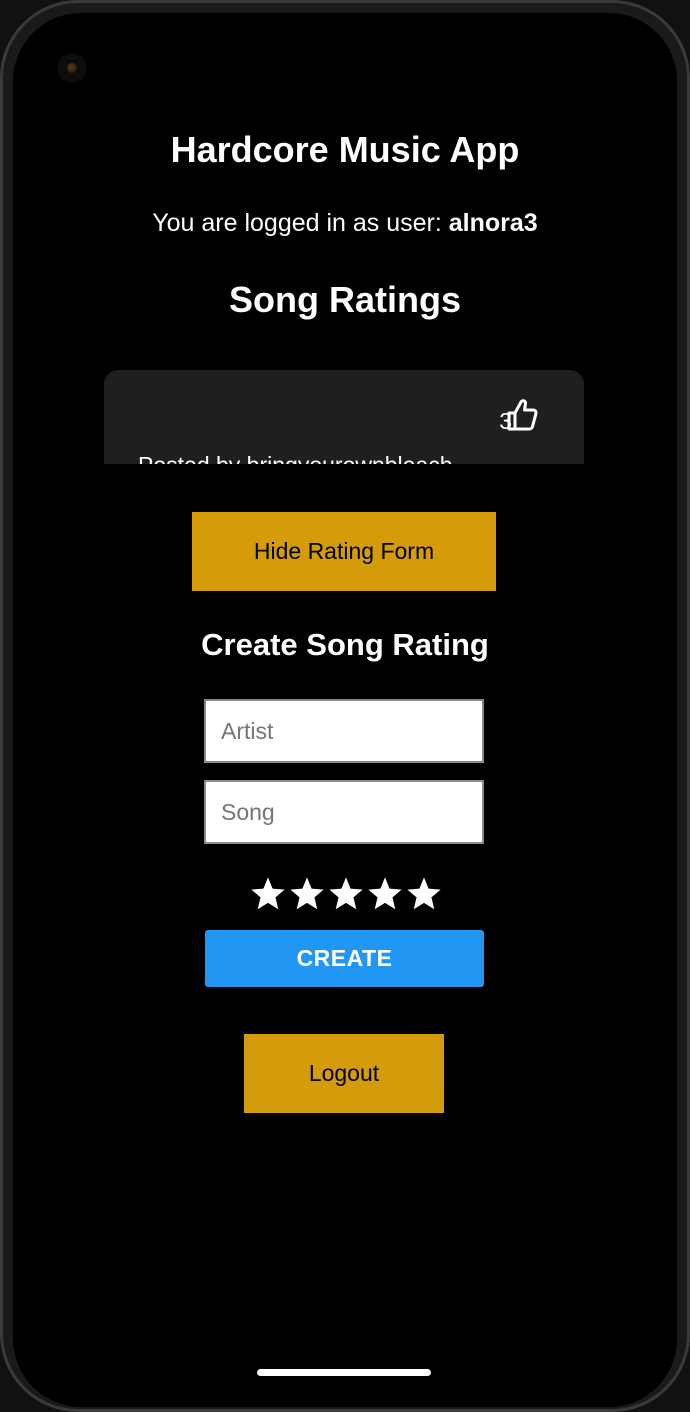 This screenshot has height=1412, width=690. I want to click on ratings-list: 3 Posted by bringyourownbleach, so click(344, 417).